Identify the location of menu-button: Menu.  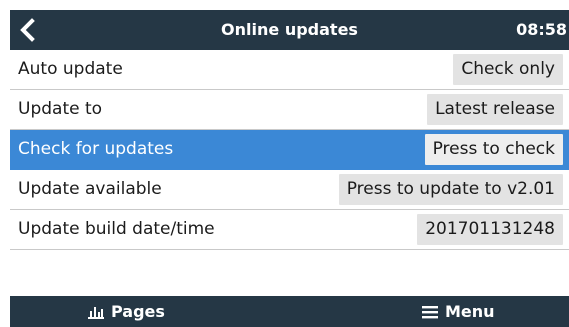
(458, 311).